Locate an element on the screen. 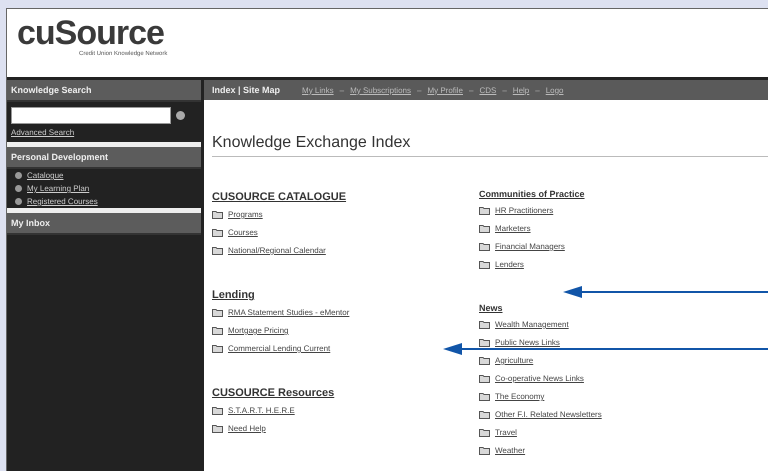 This screenshot has height=471, width=768. index-link: Agriculture is located at coordinates (514, 360).